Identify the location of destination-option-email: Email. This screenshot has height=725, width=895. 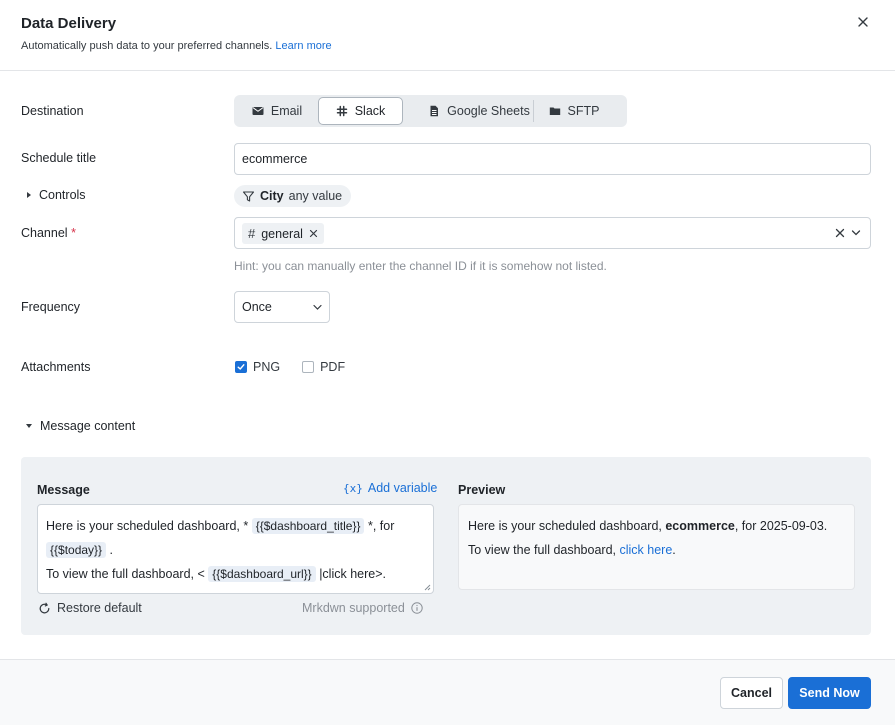
(277, 111).